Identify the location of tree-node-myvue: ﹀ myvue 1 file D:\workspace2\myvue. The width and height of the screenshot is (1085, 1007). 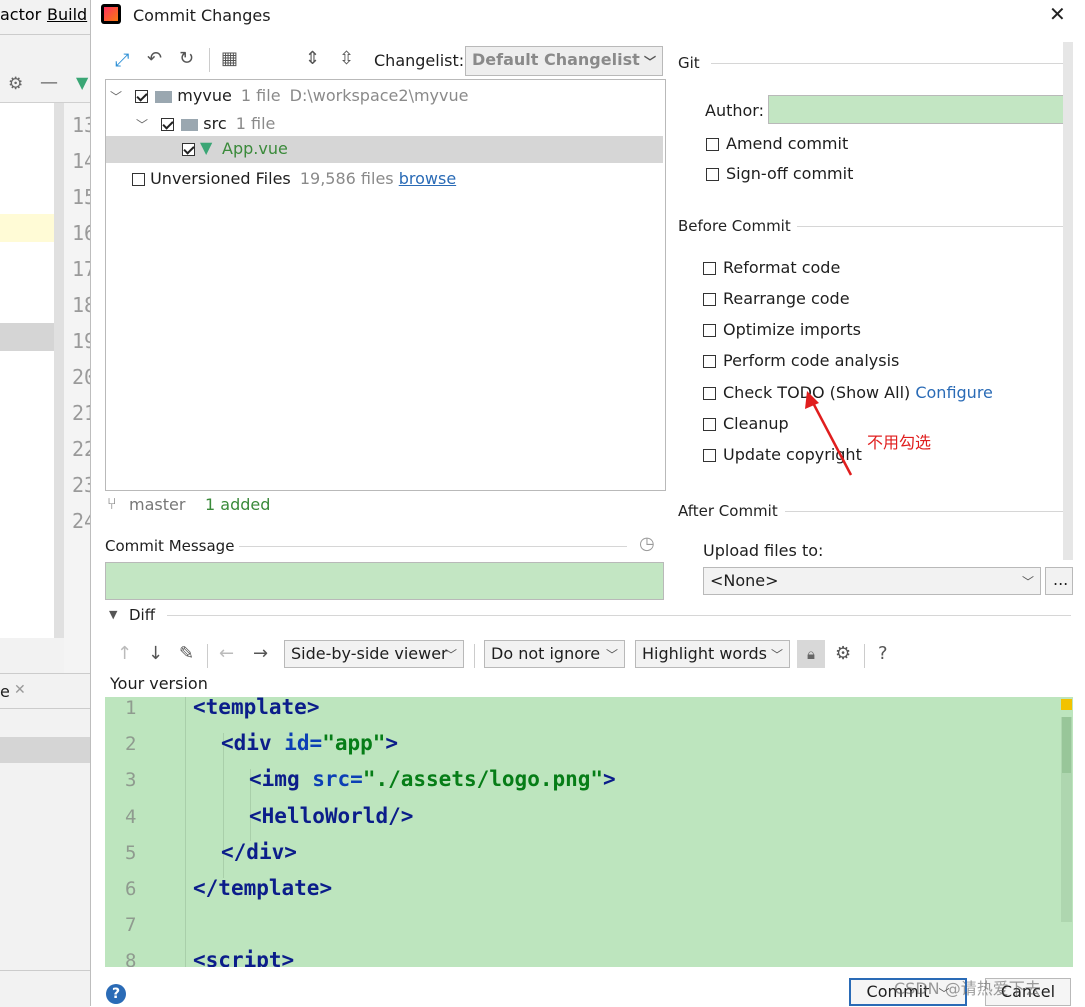
(289, 95).